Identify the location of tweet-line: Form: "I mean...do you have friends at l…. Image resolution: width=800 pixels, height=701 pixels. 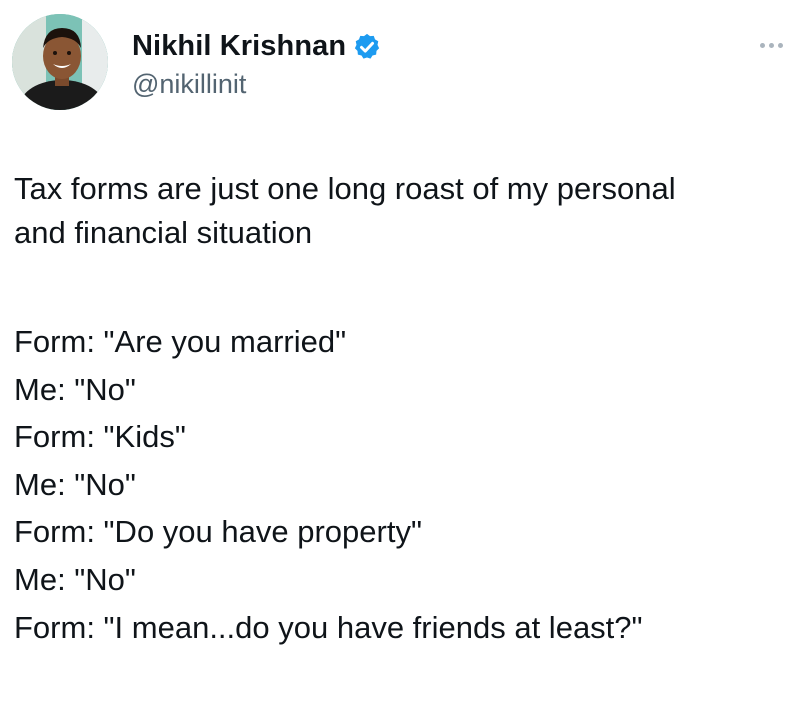
(328, 627).